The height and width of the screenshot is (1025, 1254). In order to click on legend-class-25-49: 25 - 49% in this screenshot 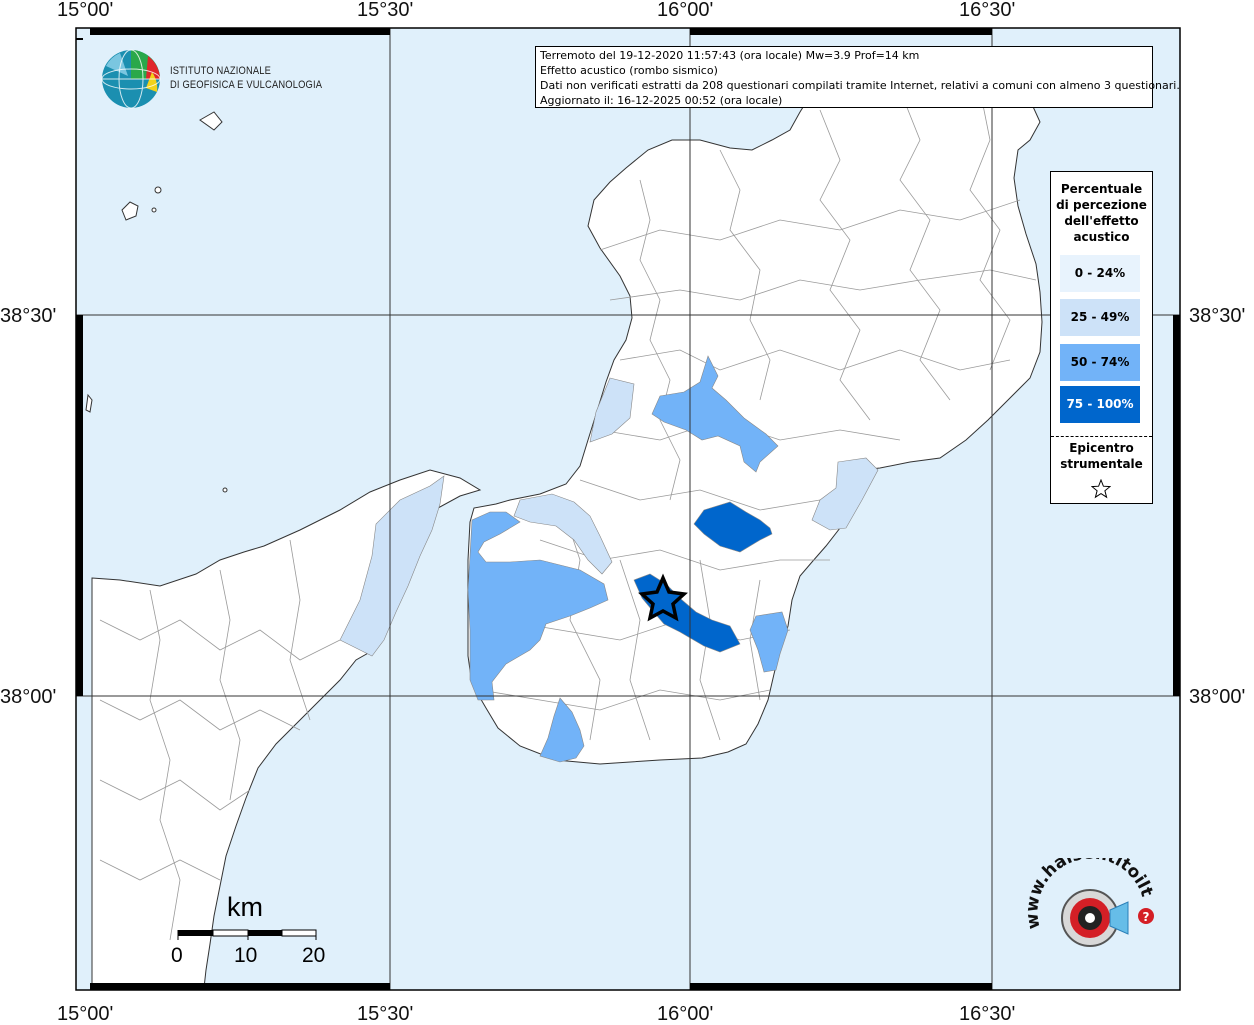, I will do `click(1100, 317)`.